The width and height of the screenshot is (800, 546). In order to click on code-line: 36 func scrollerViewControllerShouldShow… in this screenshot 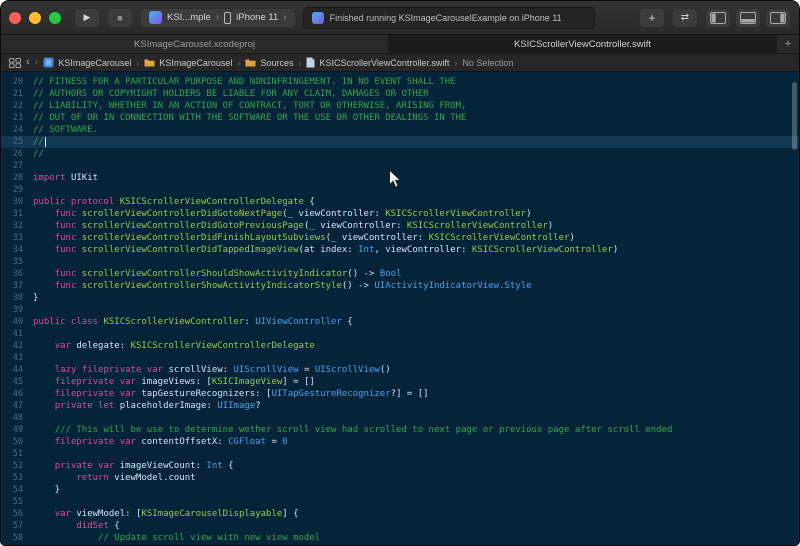, I will do `click(400, 274)`.